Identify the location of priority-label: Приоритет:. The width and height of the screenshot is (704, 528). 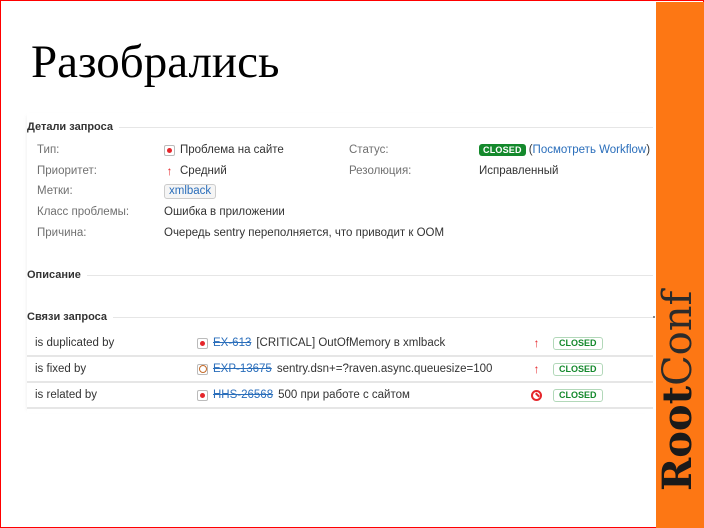
(67, 171).